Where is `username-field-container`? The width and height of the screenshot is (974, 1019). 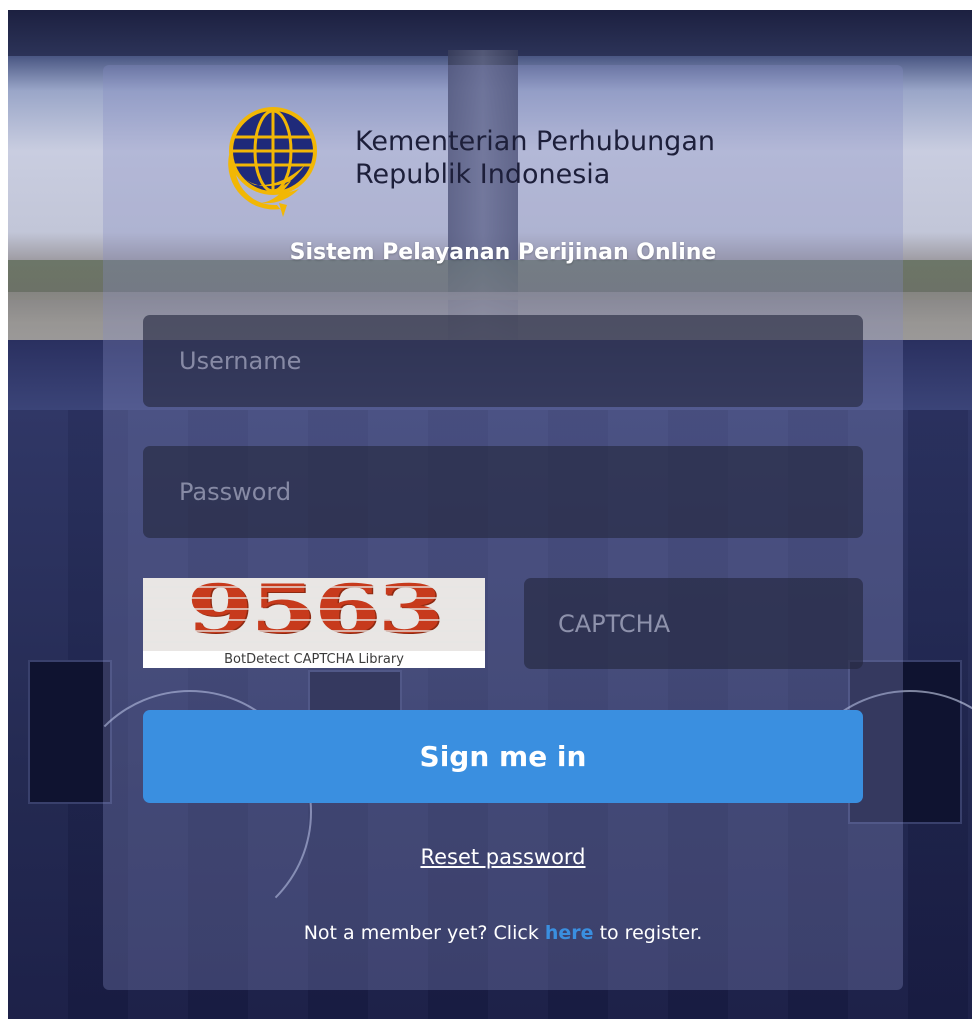
username-field-container is located at coordinates (503, 361).